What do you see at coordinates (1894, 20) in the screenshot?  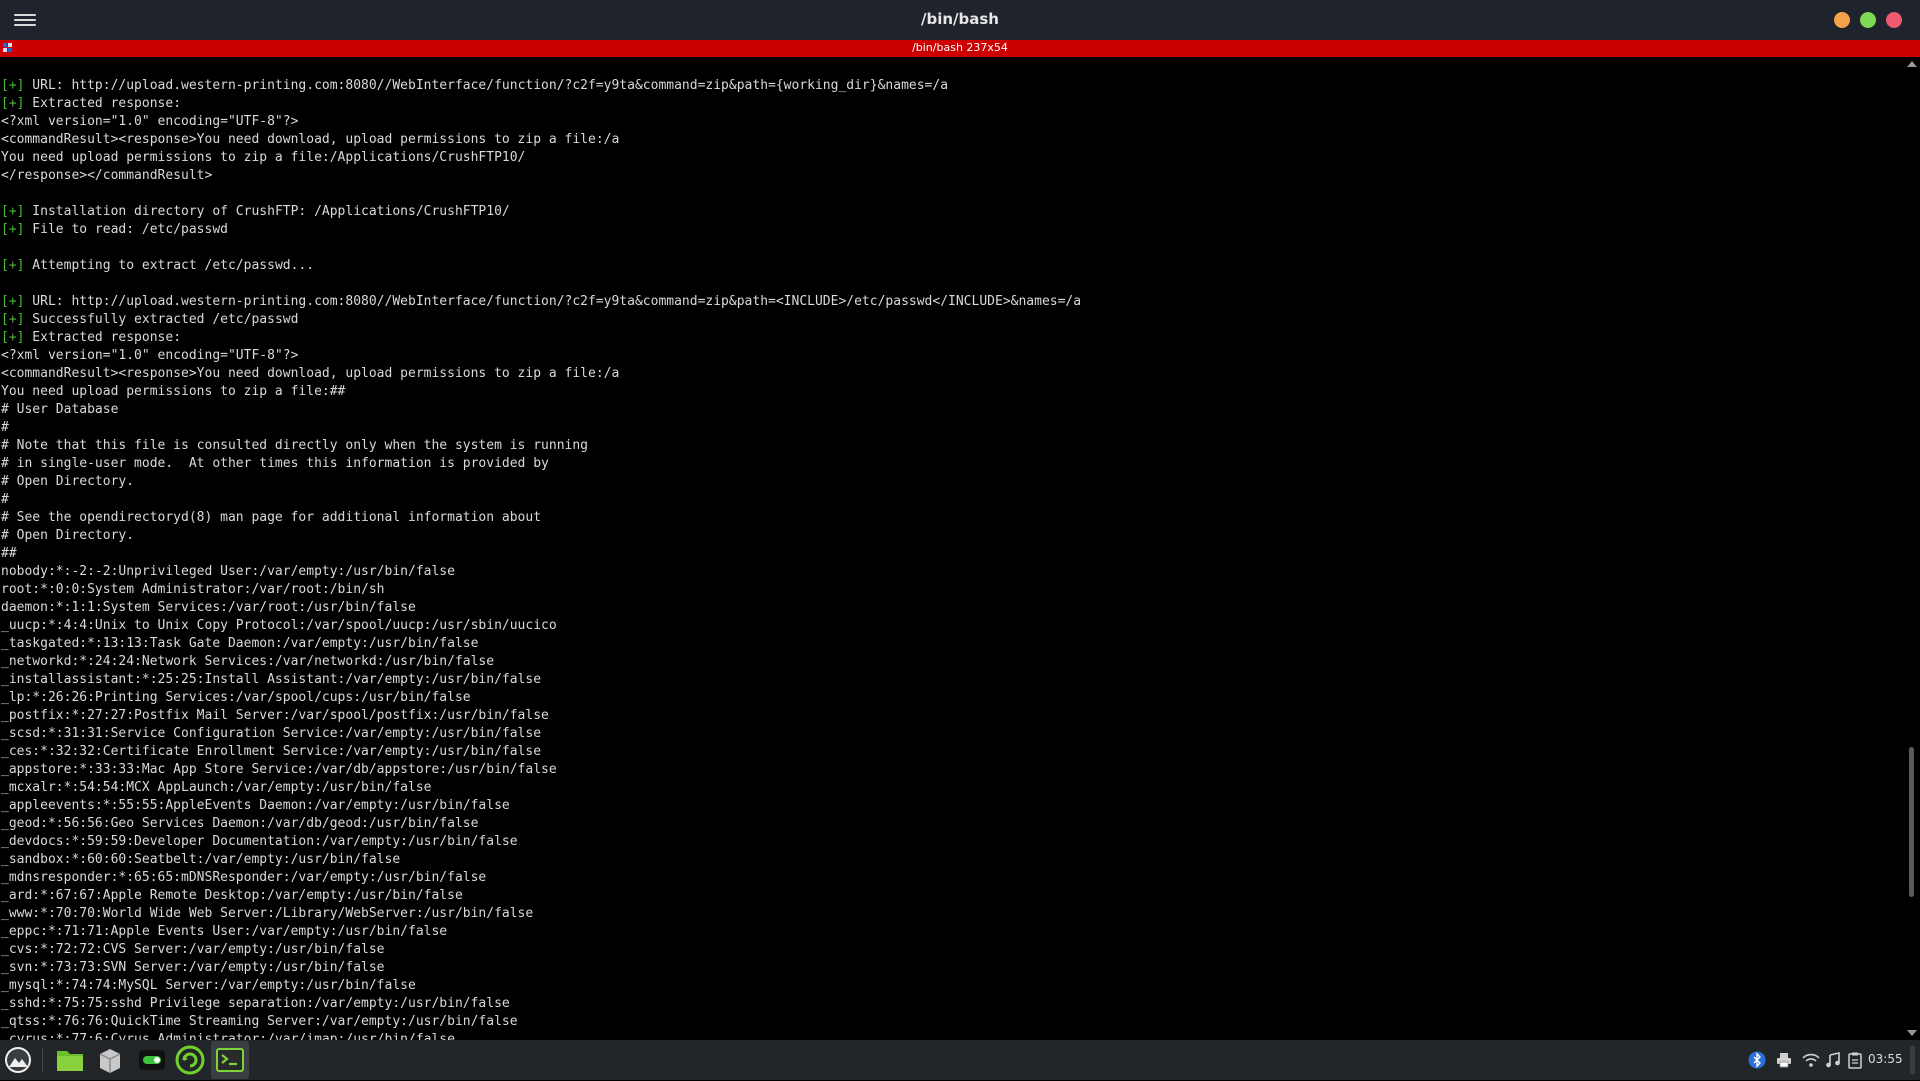 I see `close-button` at bounding box center [1894, 20].